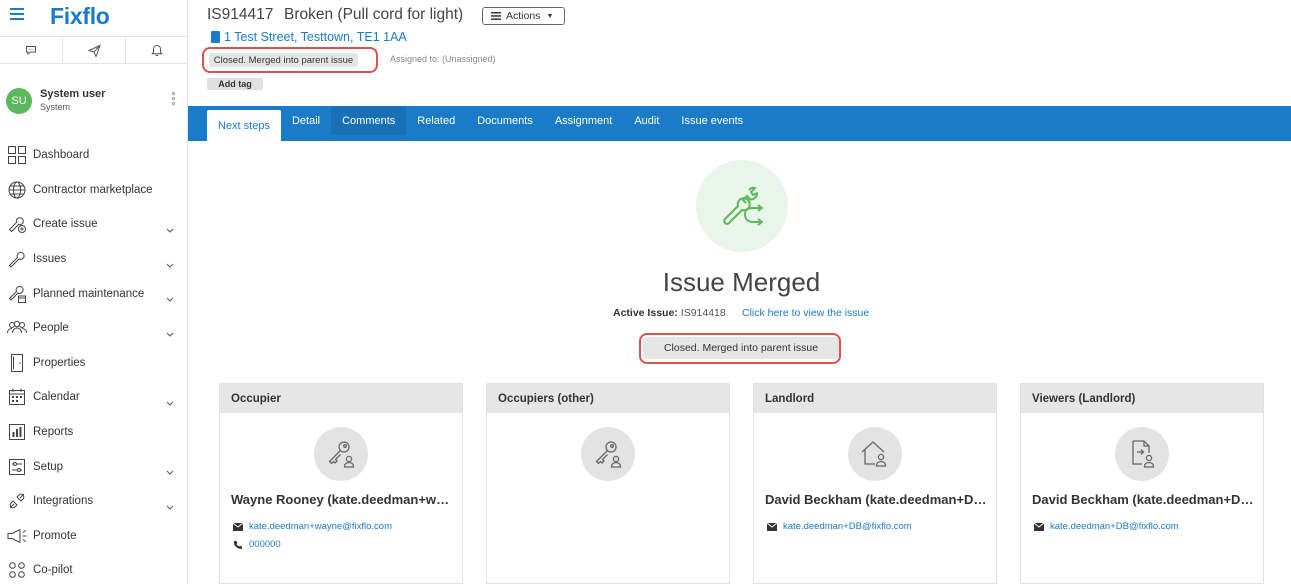 This screenshot has height=584, width=1291. Describe the element at coordinates (174, 99) in the screenshot. I see `user-more-icon` at that location.